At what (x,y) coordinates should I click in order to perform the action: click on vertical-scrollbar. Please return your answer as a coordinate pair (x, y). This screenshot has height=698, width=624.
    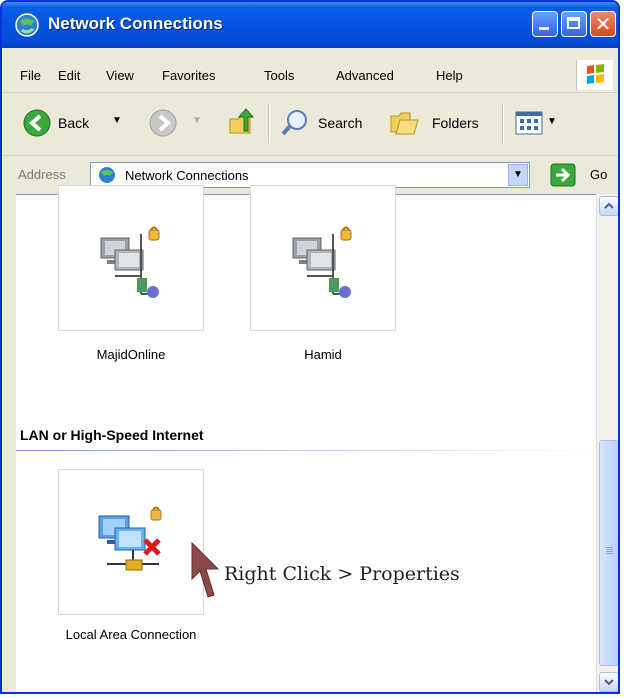
    Looking at the image, I should click on (607, 443).